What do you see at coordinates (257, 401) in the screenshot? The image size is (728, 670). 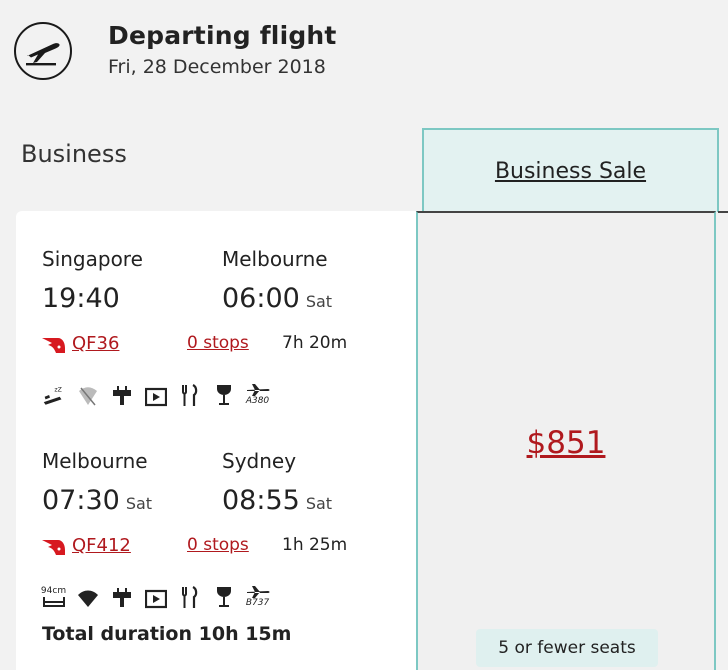 I see `aircraft-type: A380` at bounding box center [257, 401].